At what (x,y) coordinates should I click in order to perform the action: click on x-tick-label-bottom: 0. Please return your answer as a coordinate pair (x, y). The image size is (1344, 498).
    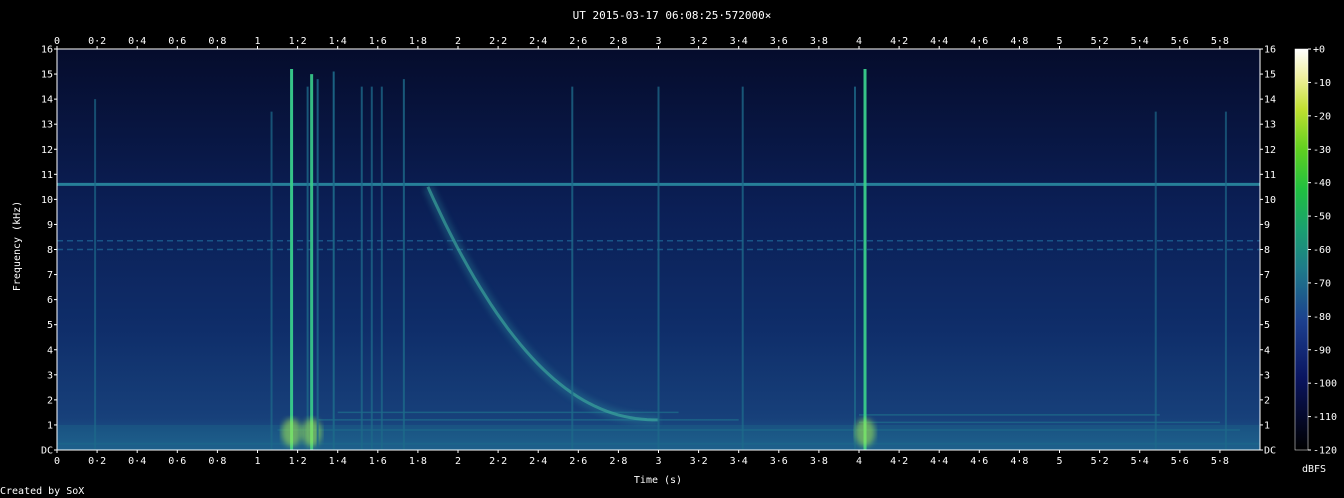
    Looking at the image, I should click on (57, 461).